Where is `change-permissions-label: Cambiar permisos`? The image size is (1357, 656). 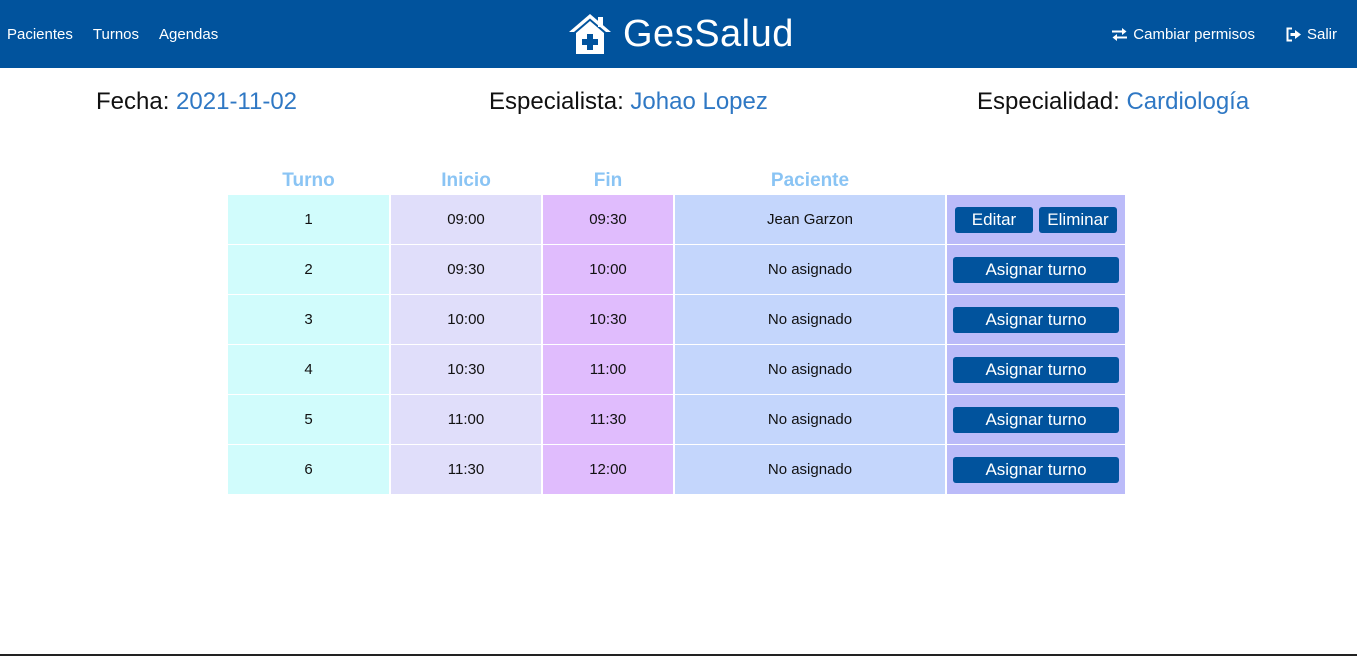
change-permissions-label: Cambiar permisos is located at coordinates (1194, 34).